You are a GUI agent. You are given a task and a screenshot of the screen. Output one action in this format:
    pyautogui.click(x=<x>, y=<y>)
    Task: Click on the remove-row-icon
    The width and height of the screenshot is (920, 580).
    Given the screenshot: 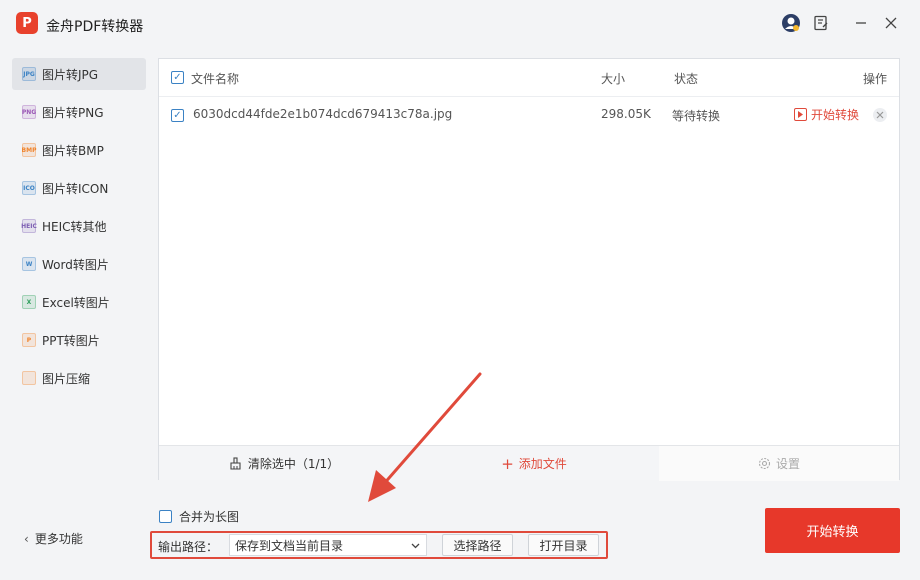 What is the action you would take?
    pyautogui.click(x=880, y=115)
    